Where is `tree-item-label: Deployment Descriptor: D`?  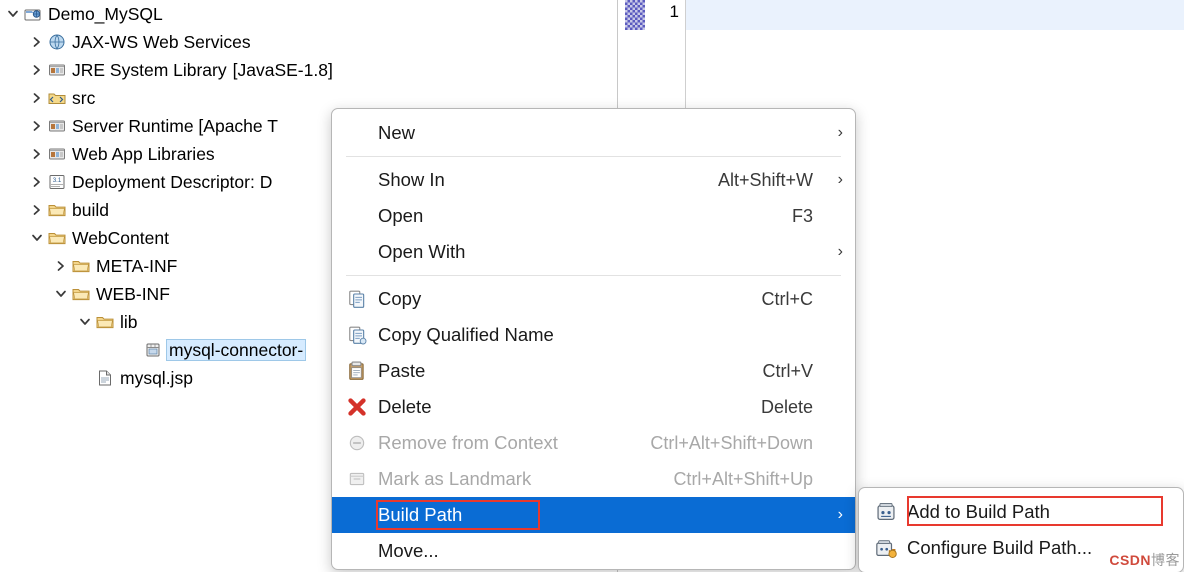
tree-item-label: Deployment Descriptor: D is located at coordinates (172, 182).